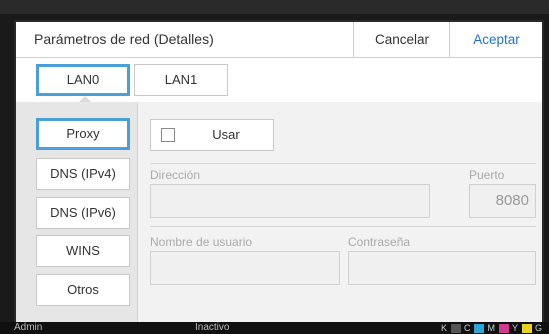  What do you see at coordinates (226, 134) in the screenshot?
I see `use-proxy-label: Usar` at bounding box center [226, 134].